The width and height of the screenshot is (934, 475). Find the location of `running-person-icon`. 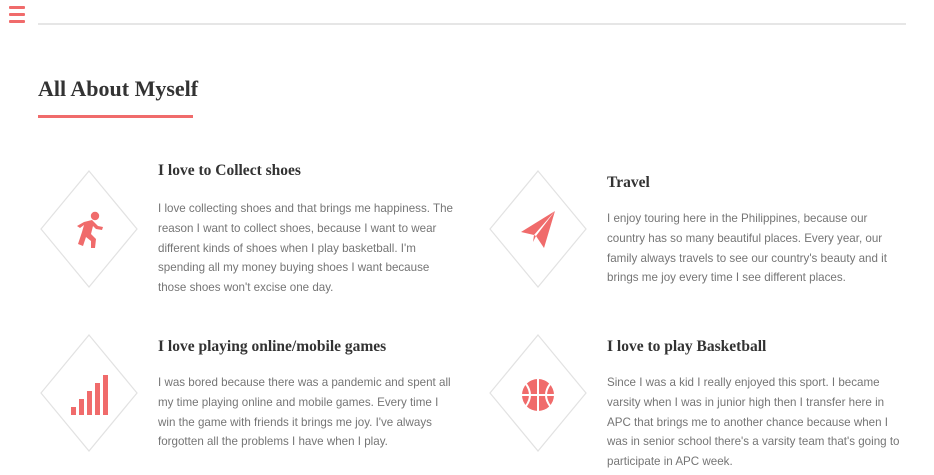

running-person-icon is located at coordinates (90, 229).